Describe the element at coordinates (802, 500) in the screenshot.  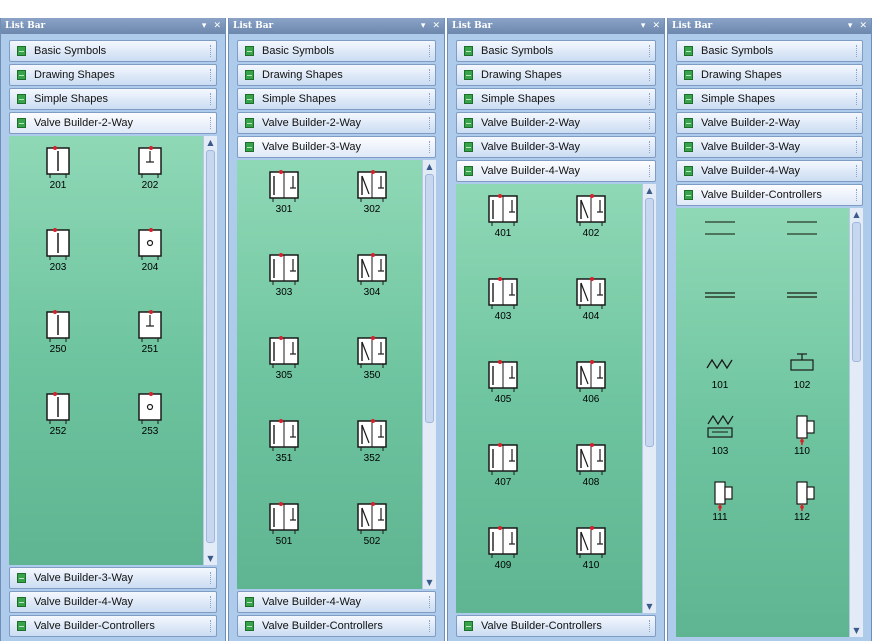
I see `shape-item: 112` at that location.